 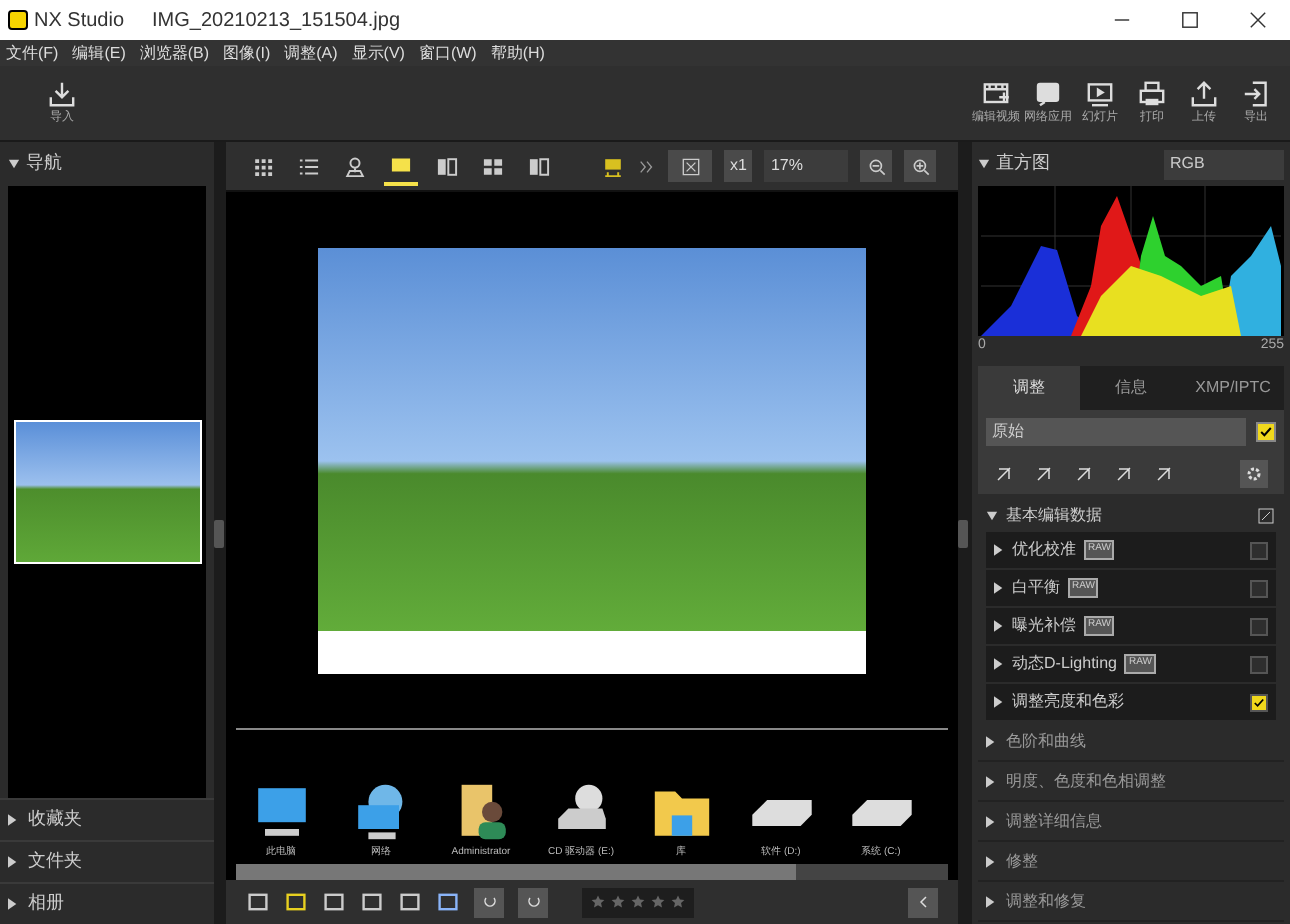 What do you see at coordinates (447, 53) in the screenshot?
I see `menu-item: 窗口(W)` at bounding box center [447, 53].